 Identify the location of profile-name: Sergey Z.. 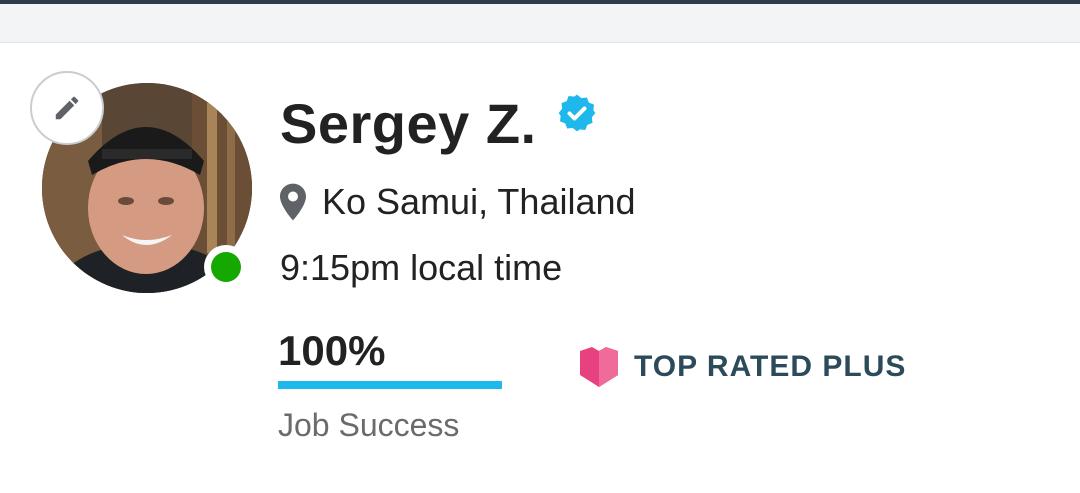
(408, 123).